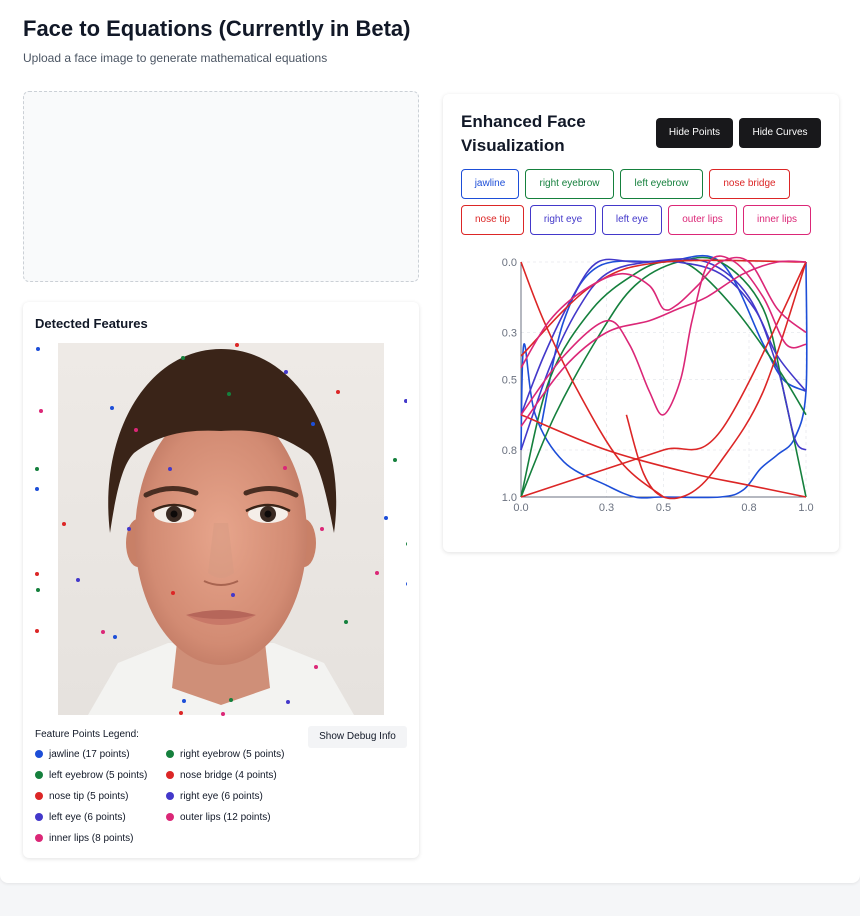  I want to click on legend-label: left eye (6 points), so click(87, 817).